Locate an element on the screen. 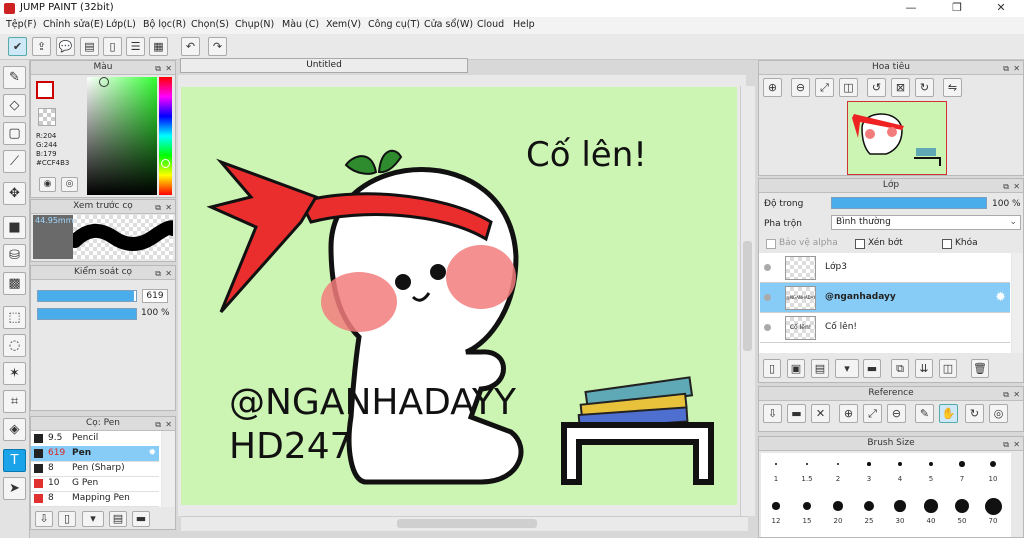 This screenshot has height=538, width=1024. menu-view: Xem(V) is located at coordinates (343, 24).